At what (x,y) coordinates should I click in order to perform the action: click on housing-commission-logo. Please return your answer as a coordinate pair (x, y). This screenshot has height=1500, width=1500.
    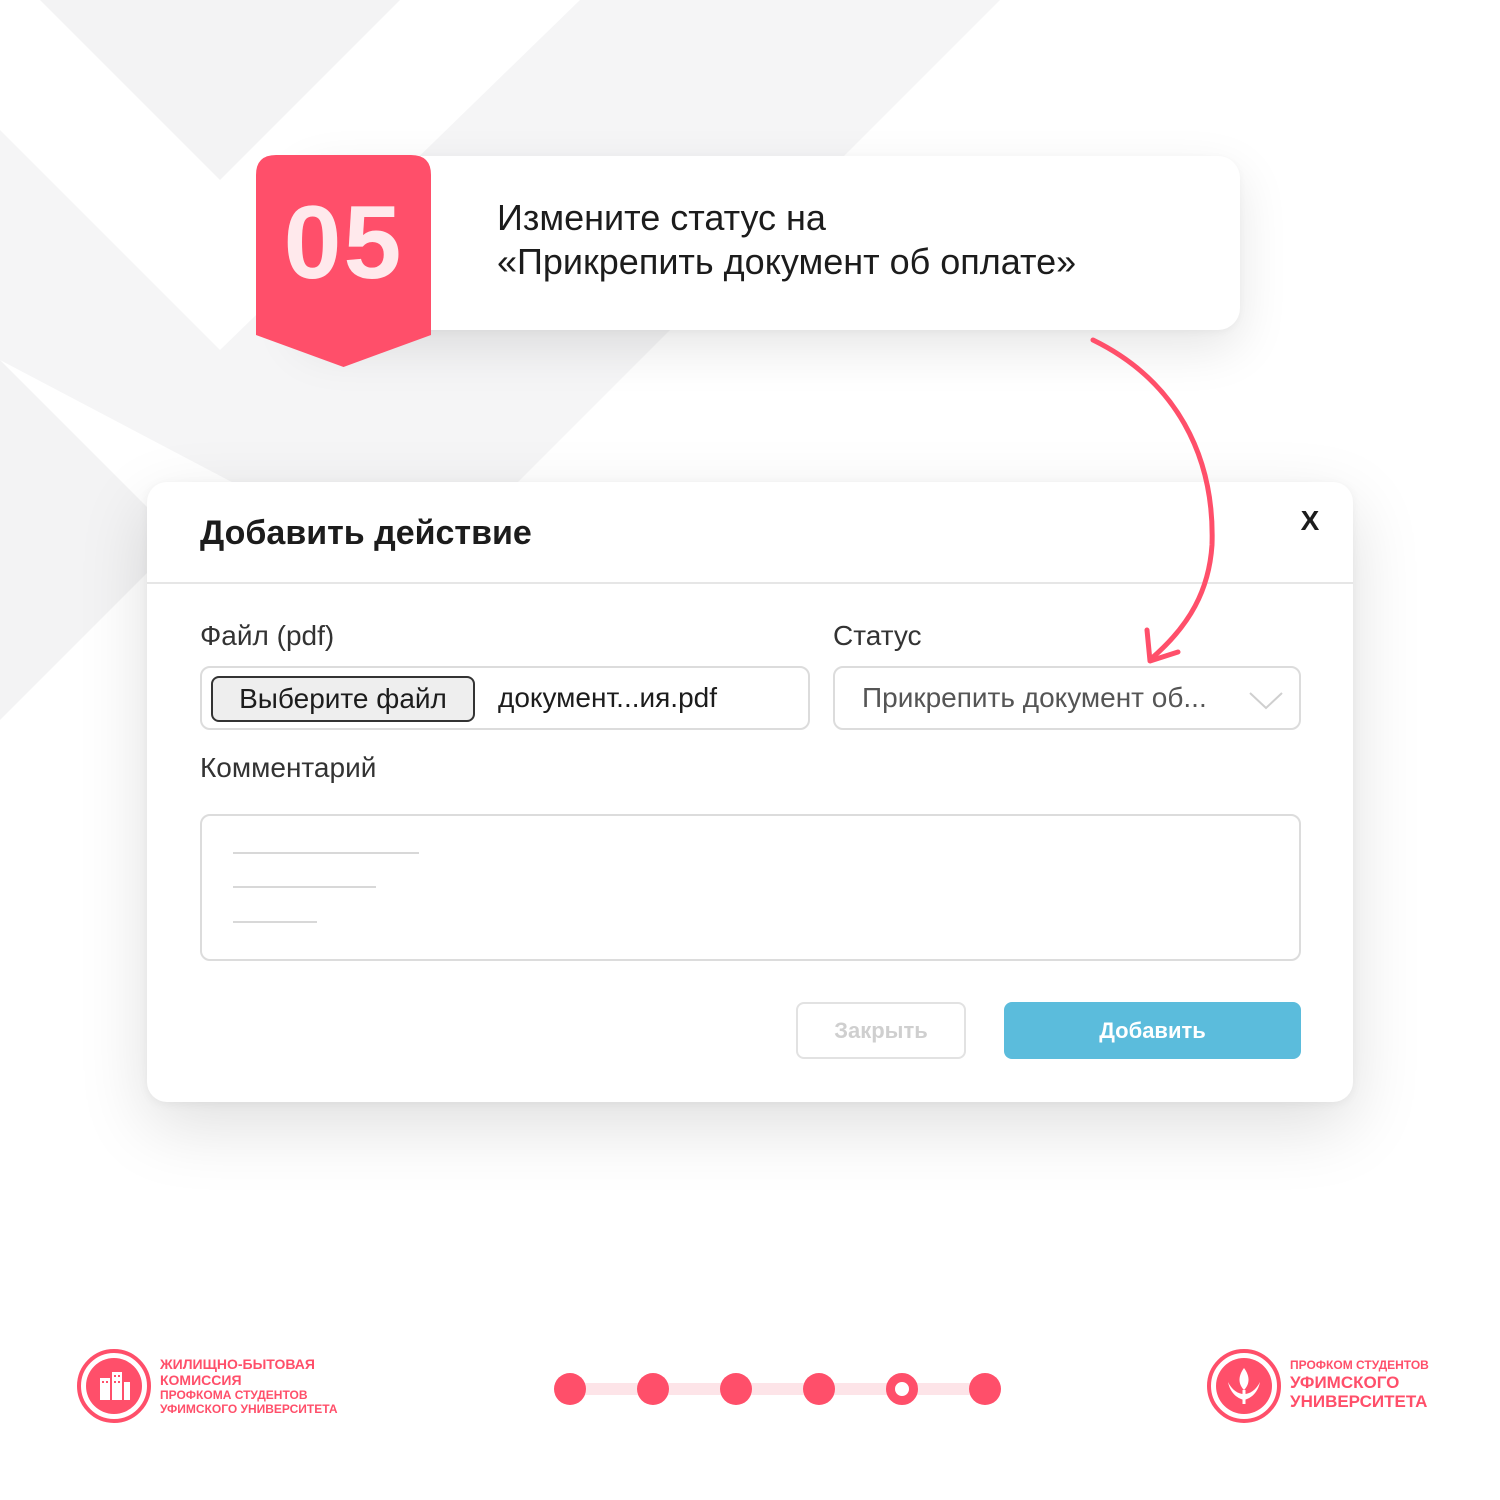
    Looking at the image, I should click on (114, 1386).